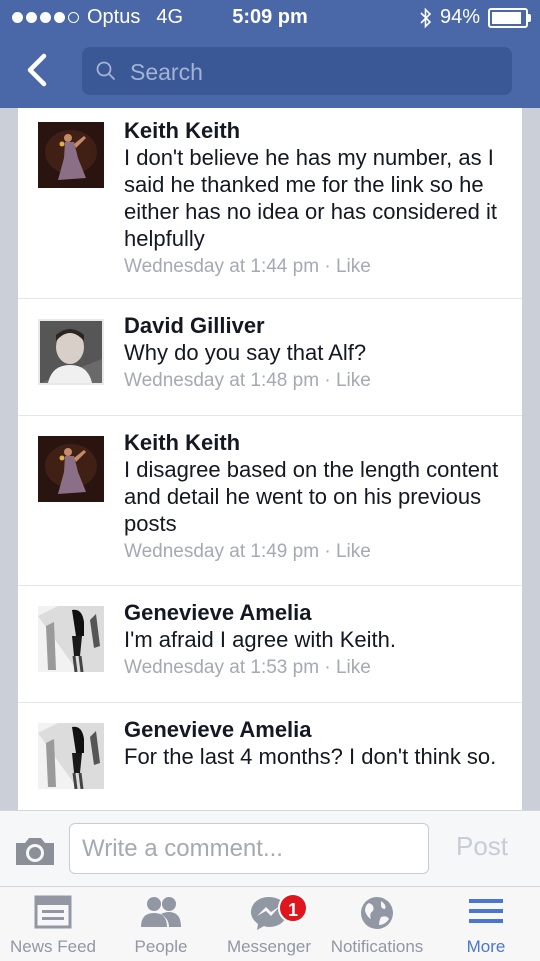  I want to click on battery-percent: 94%, so click(459, 17).